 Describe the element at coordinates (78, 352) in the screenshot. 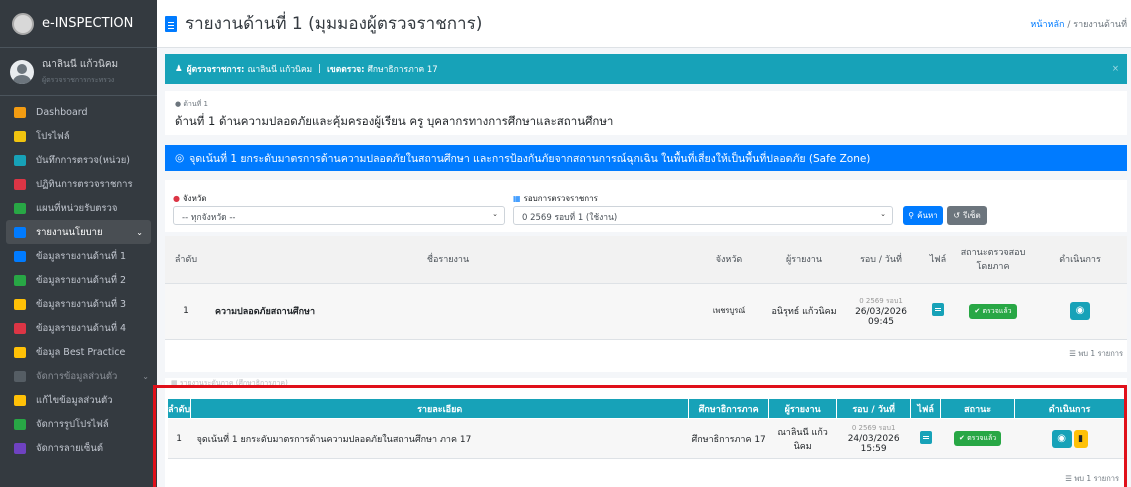

I see `sidebar-item-10: ข้อมูล Best Practice` at that location.